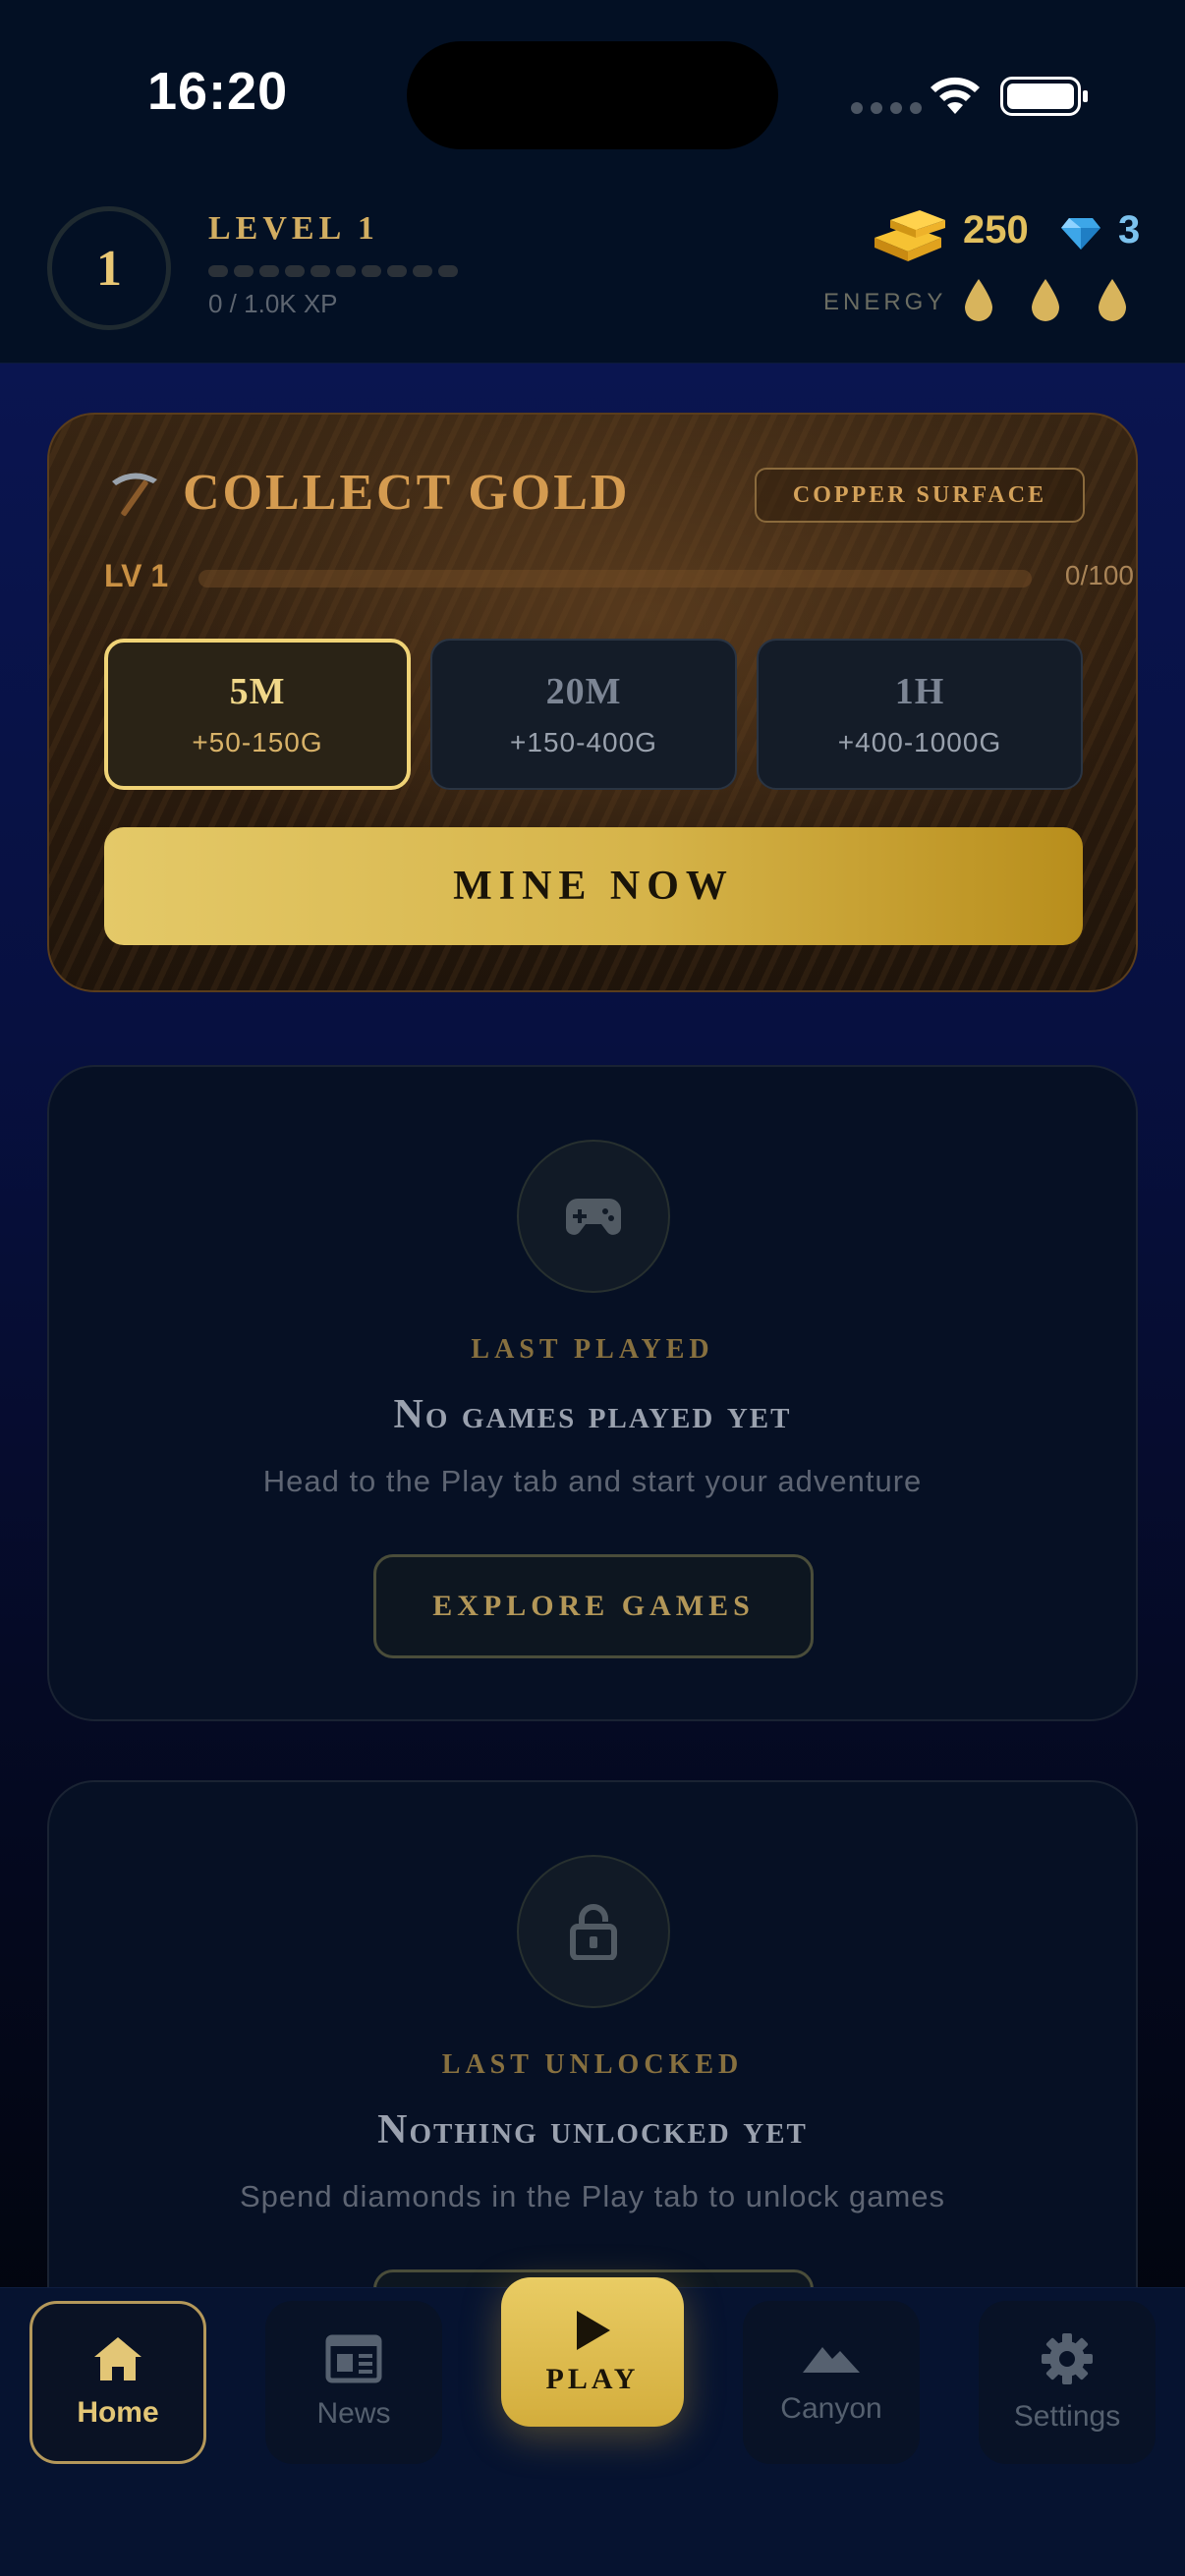  What do you see at coordinates (407, 493) in the screenshot?
I see `card-title: COLLECT GOLD` at bounding box center [407, 493].